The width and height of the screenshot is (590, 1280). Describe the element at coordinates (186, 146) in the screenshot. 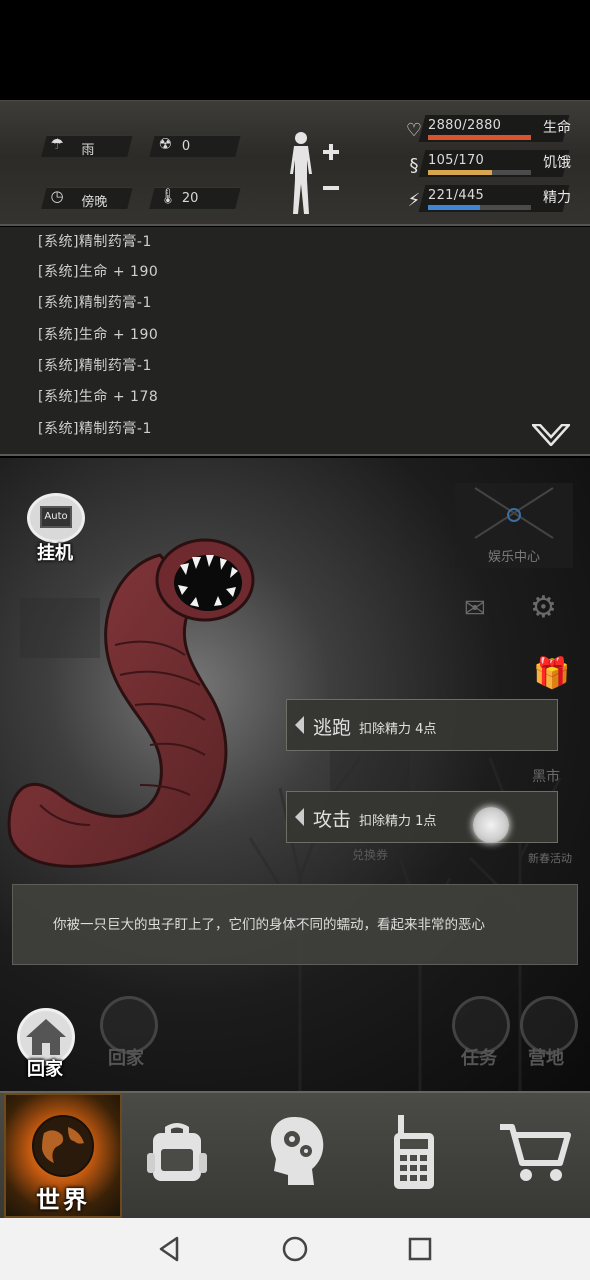

I see `radiation-value: 0` at that location.